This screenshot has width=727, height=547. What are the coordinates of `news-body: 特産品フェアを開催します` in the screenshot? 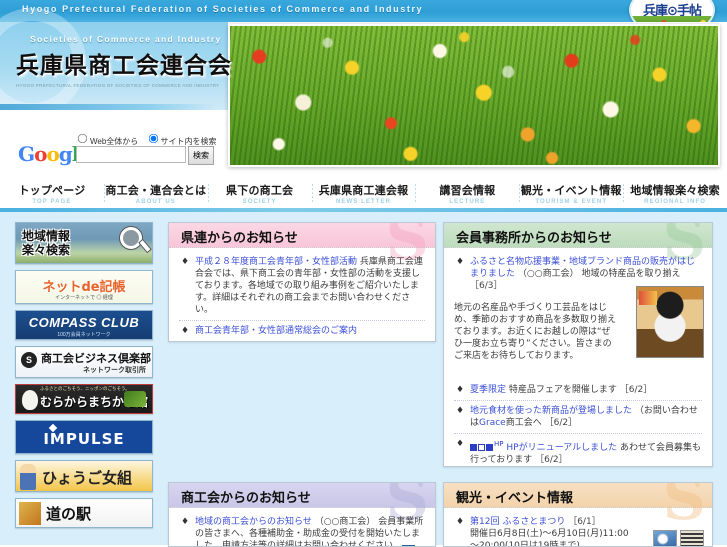 It's located at (562, 390).